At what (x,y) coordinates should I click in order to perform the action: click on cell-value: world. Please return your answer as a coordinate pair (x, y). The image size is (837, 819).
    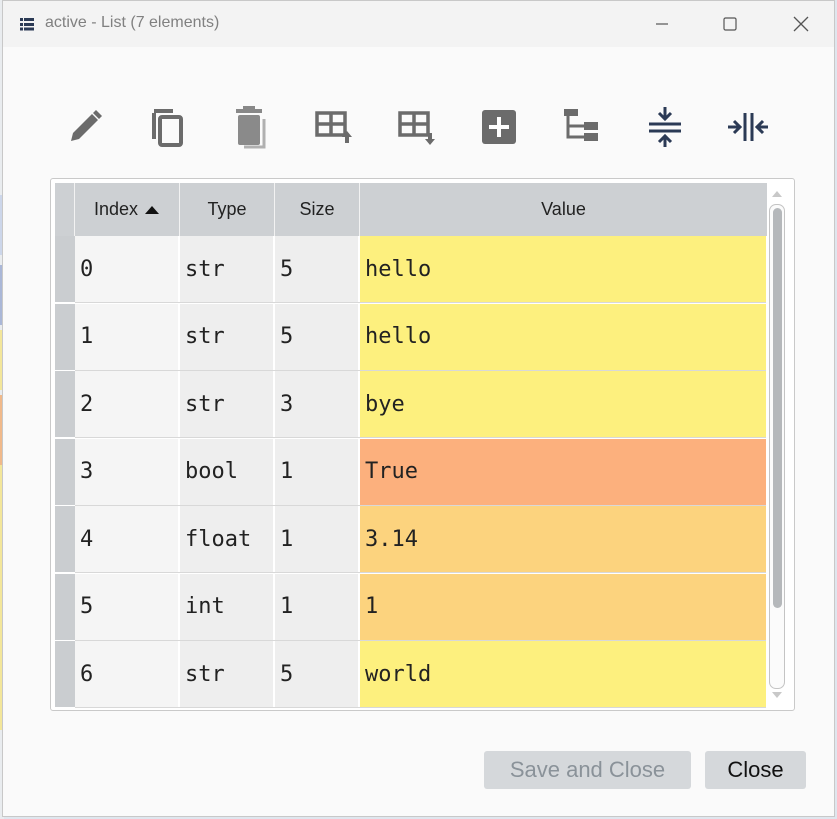
    Looking at the image, I should click on (563, 674).